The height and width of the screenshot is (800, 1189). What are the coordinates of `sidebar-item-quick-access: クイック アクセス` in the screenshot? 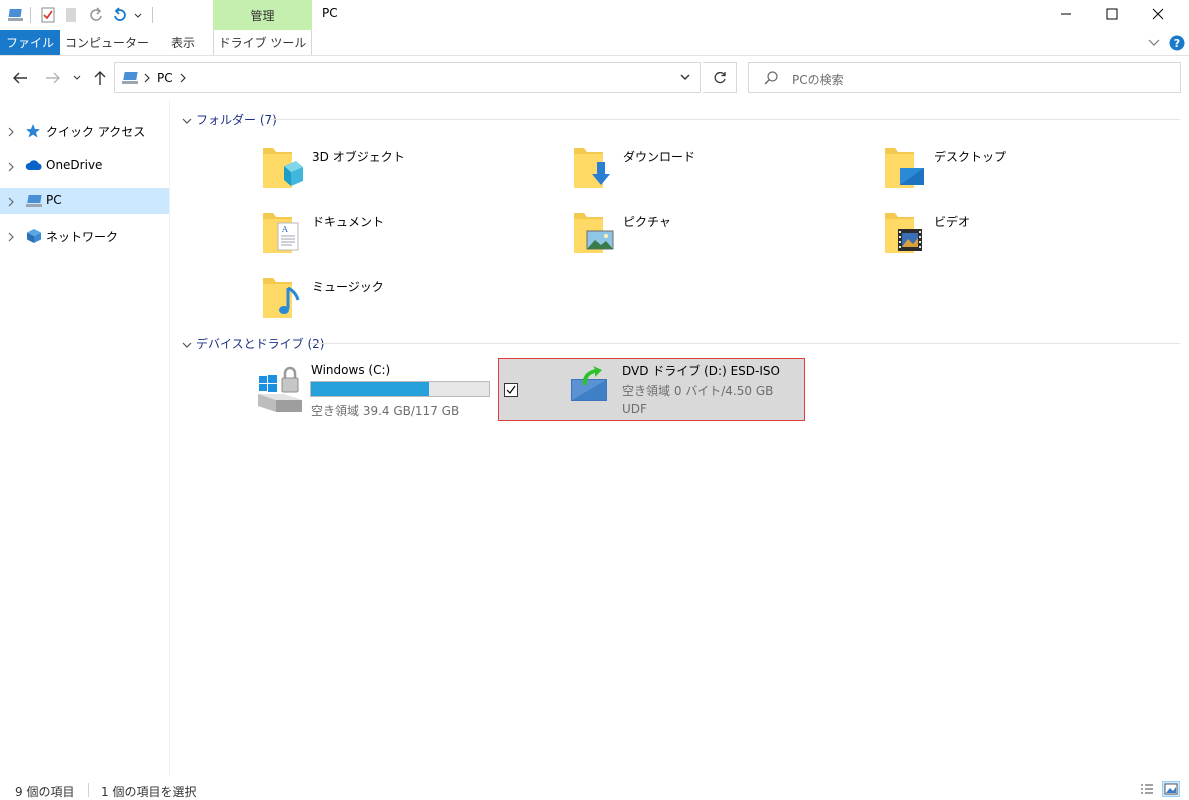 It's located at (84, 131).